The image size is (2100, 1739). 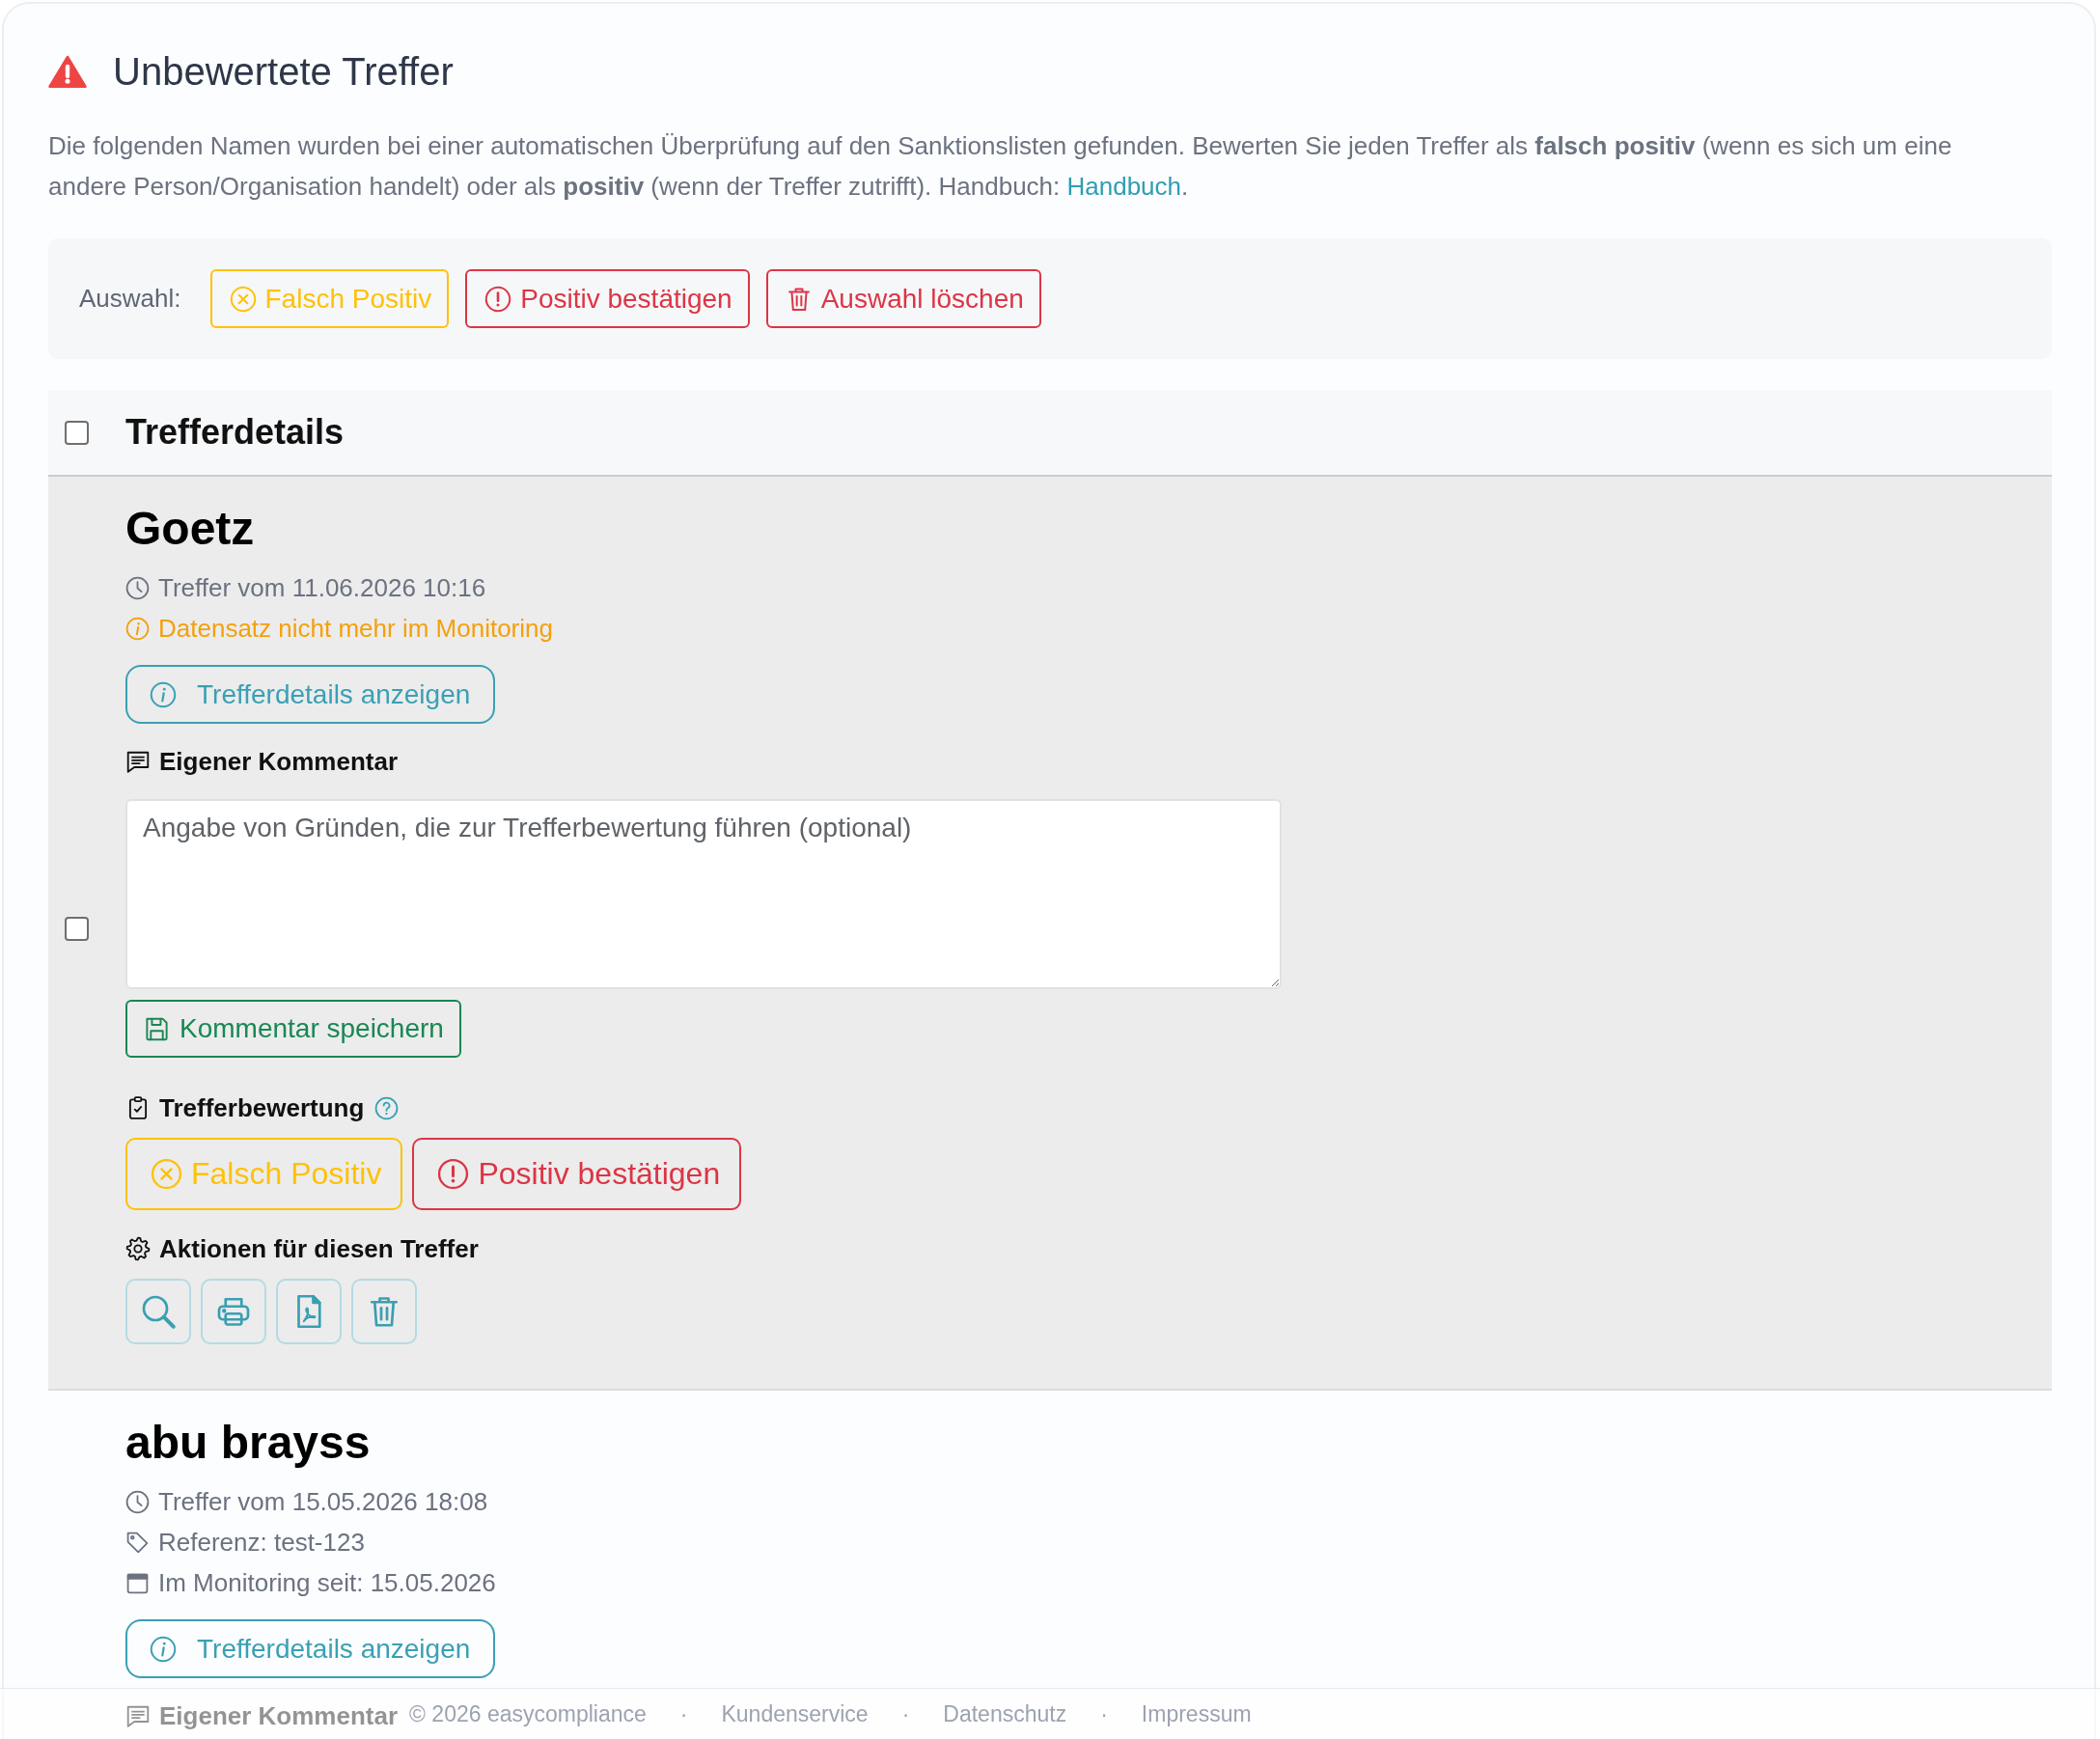 What do you see at coordinates (138, 1248) in the screenshot?
I see `settings-icon` at bounding box center [138, 1248].